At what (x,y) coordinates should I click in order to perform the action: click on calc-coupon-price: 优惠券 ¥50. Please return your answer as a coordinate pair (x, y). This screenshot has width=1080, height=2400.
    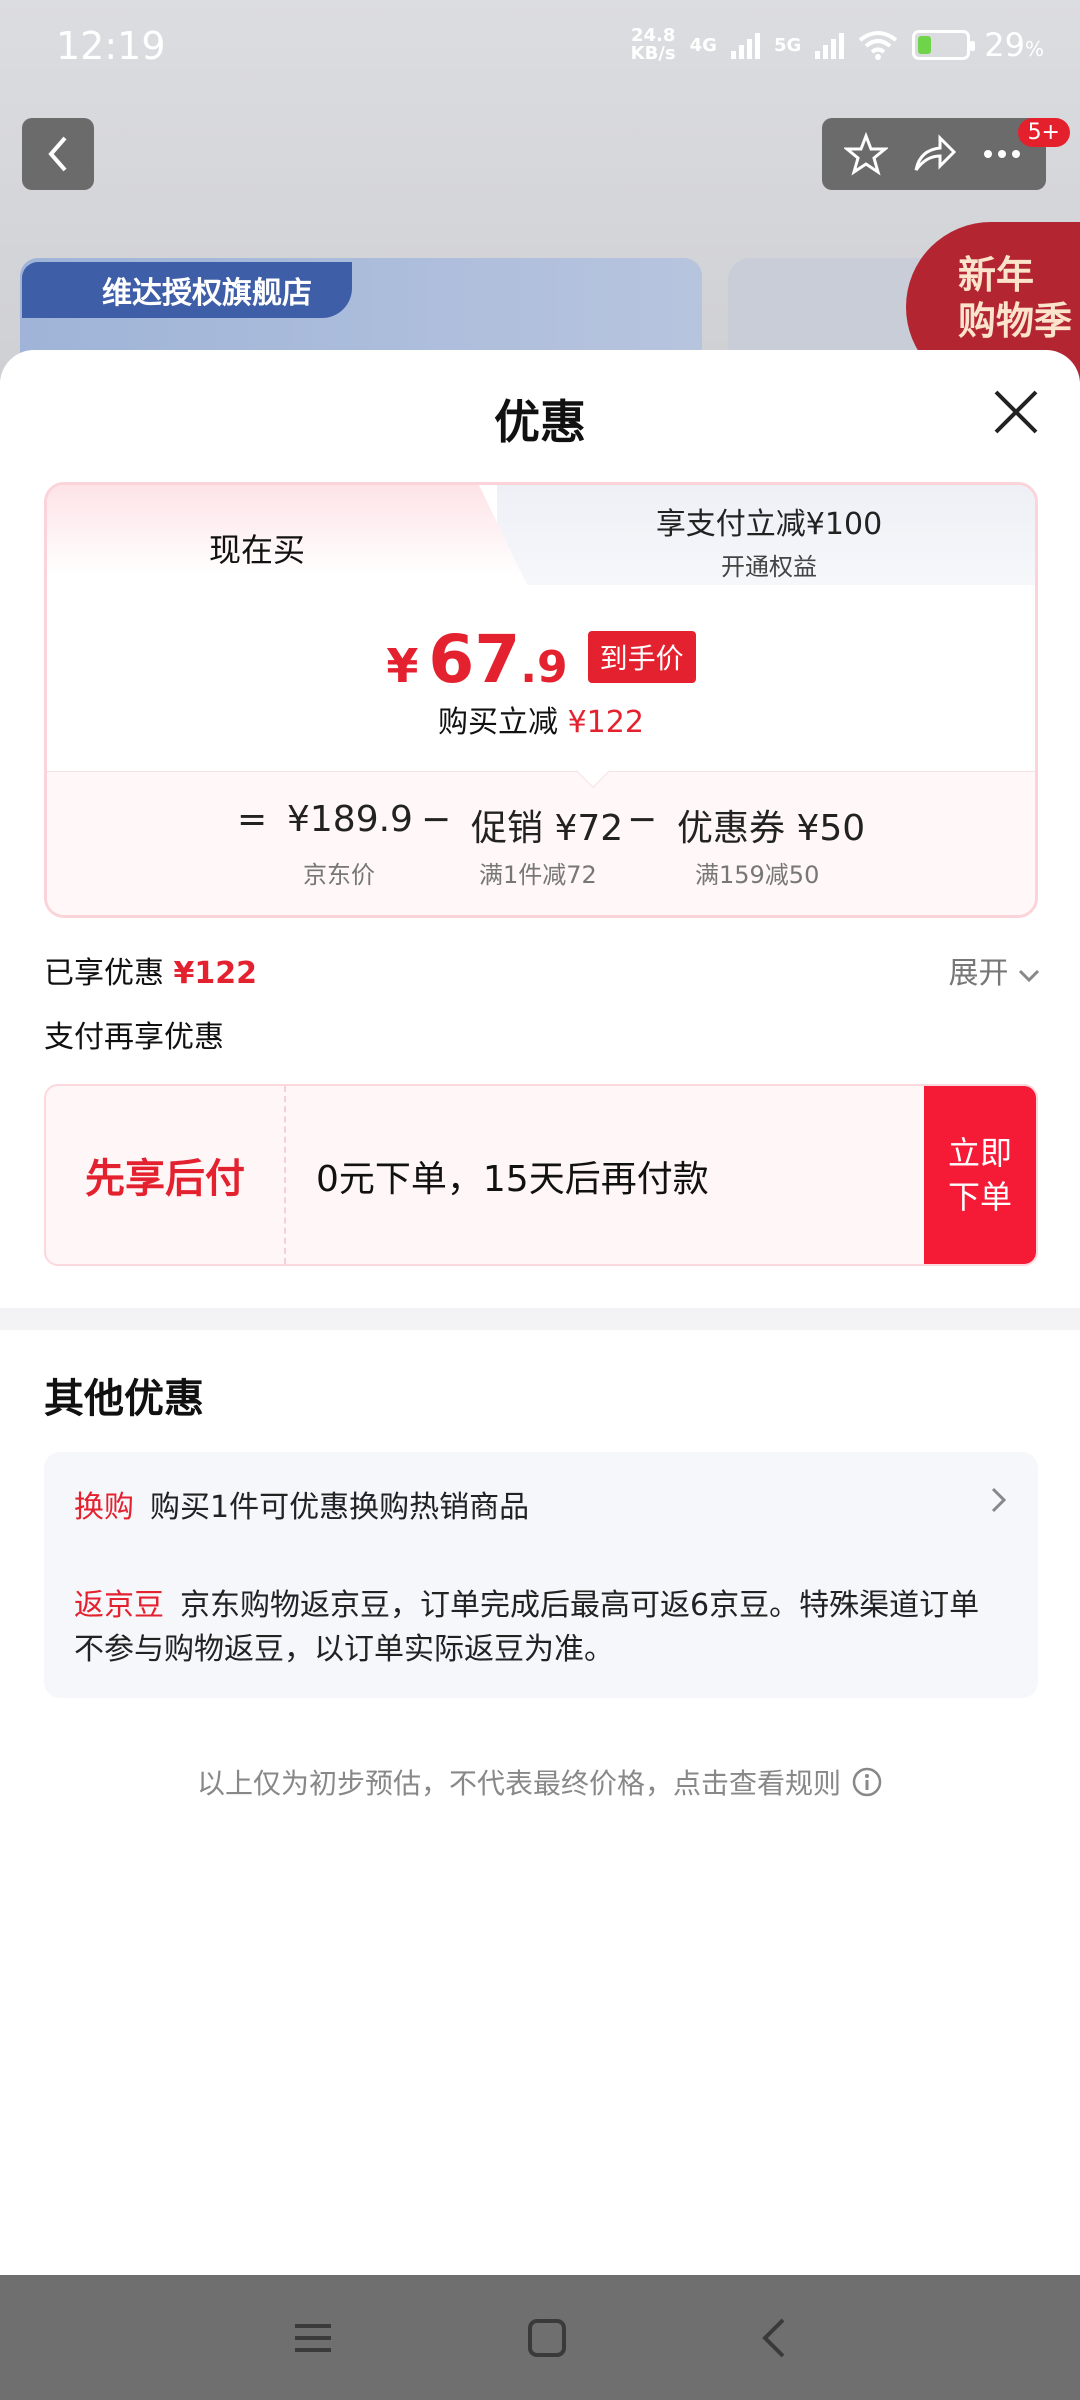
    Looking at the image, I should click on (771, 828).